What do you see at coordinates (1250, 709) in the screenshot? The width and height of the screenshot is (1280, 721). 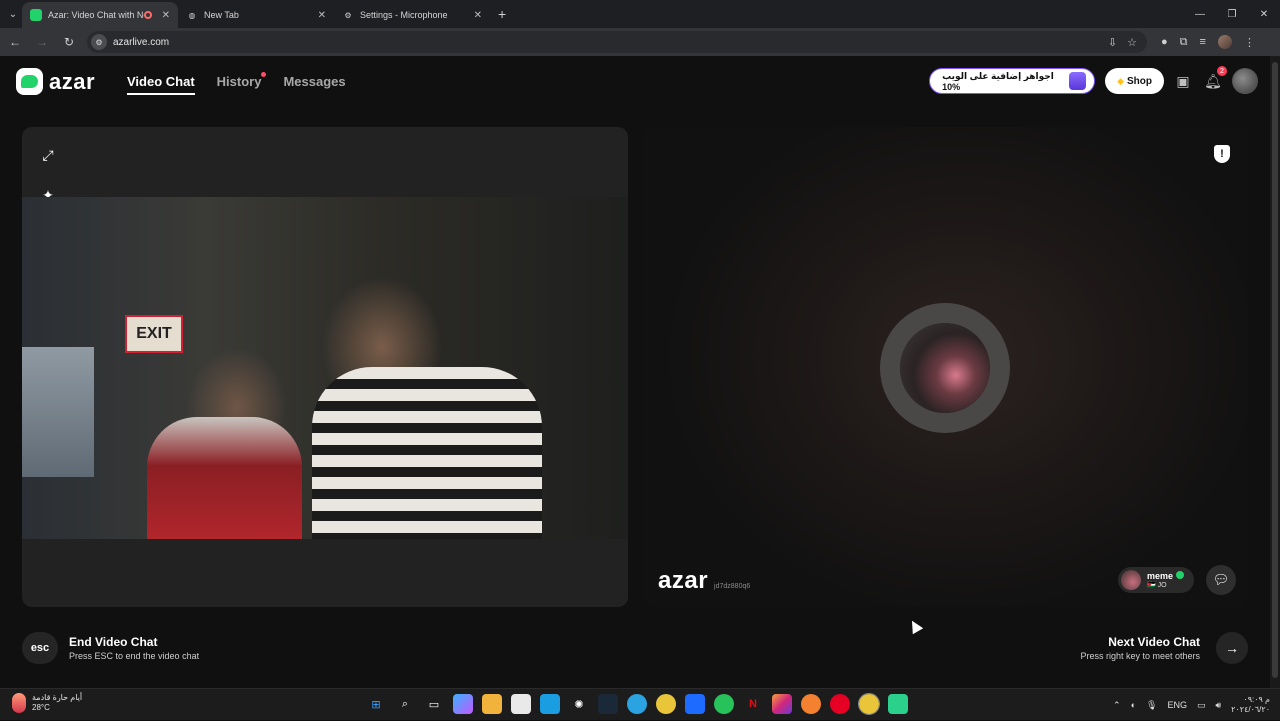 I see `clock-date: ٢٠٢٤/٠٦/٢٠` at bounding box center [1250, 709].